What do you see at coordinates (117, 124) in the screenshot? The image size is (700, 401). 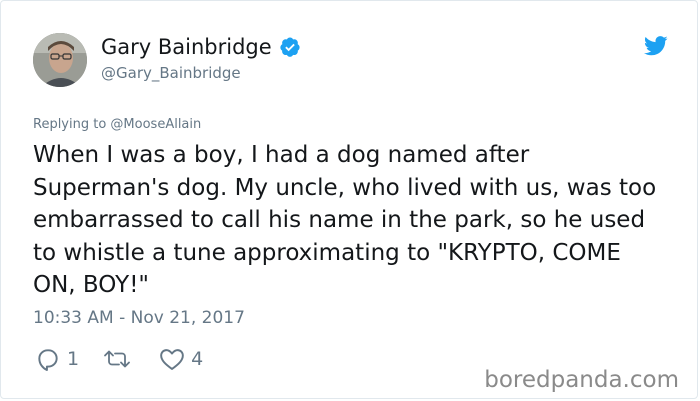 I see `replying-to: Replying to @MooseAllain` at bounding box center [117, 124].